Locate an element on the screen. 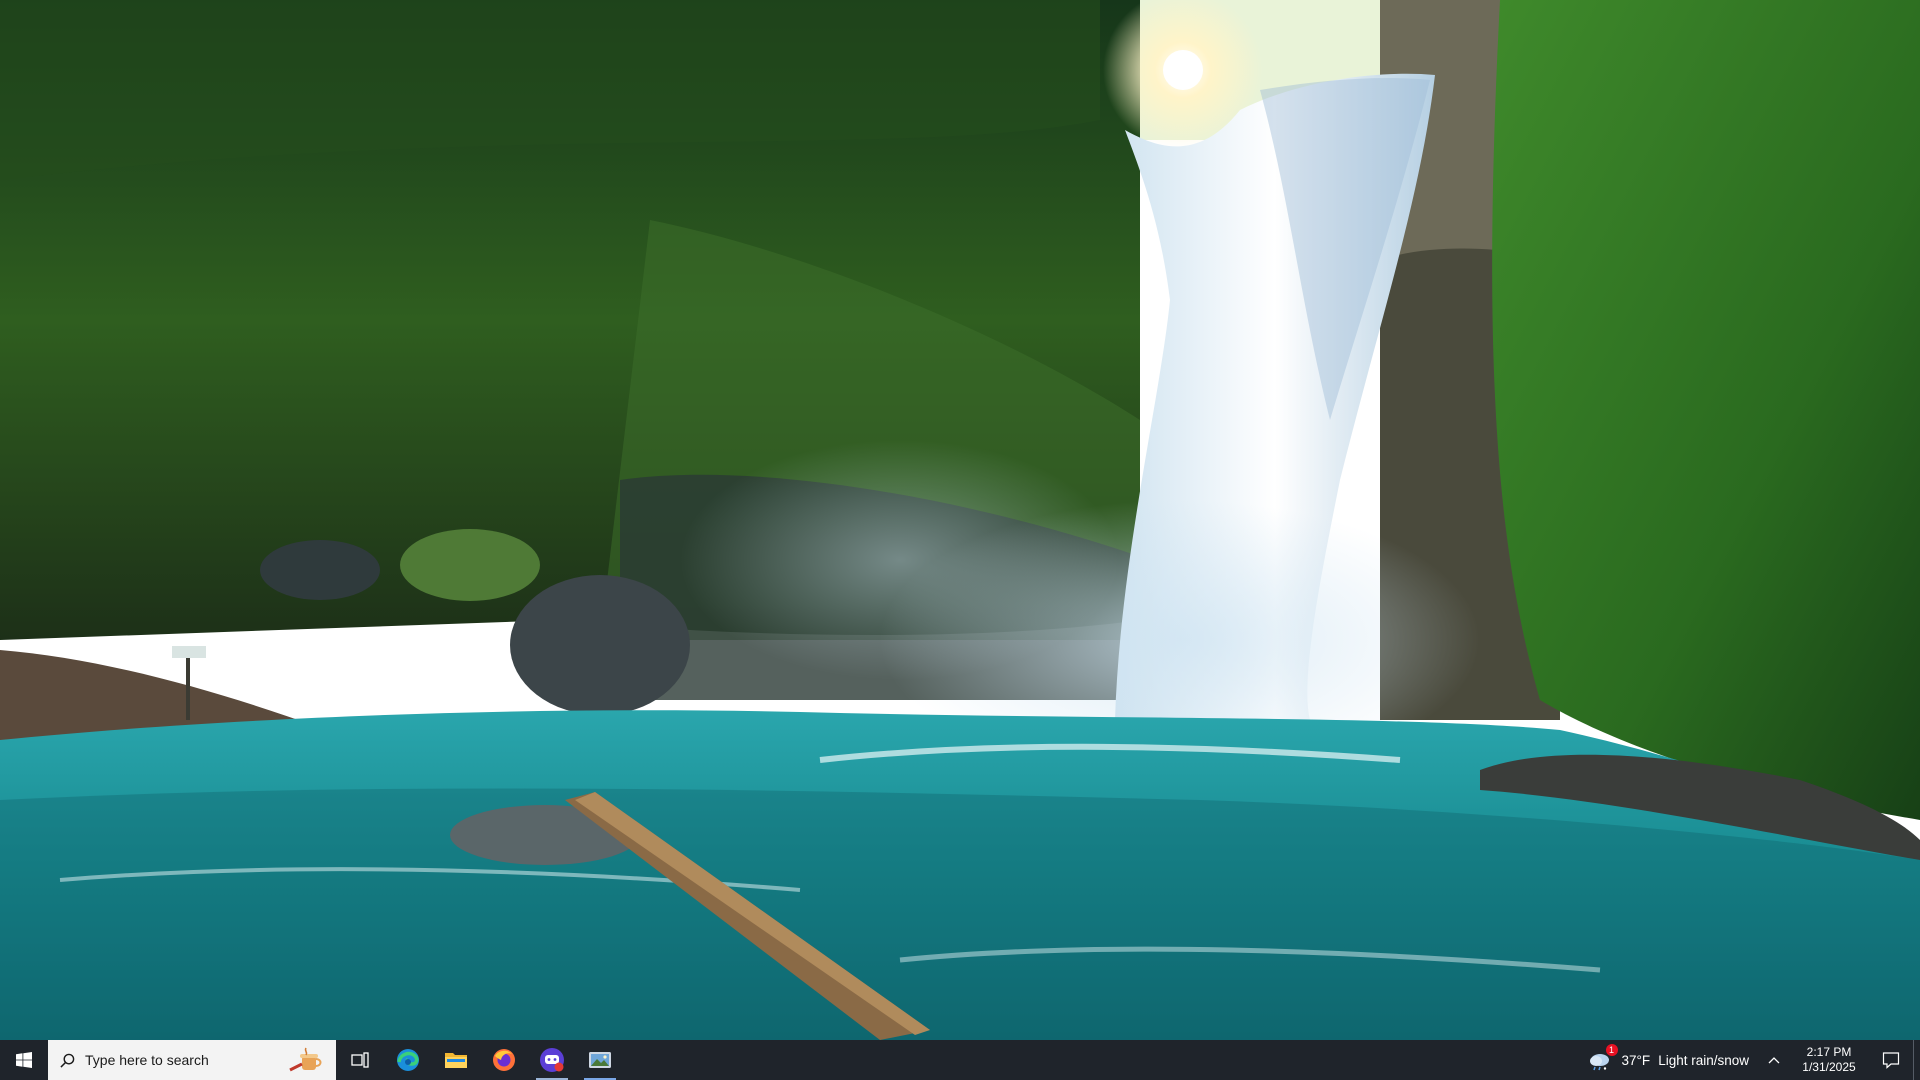  clock: 2:17 PM 1/31/2025 is located at coordinates (1829, 1060).